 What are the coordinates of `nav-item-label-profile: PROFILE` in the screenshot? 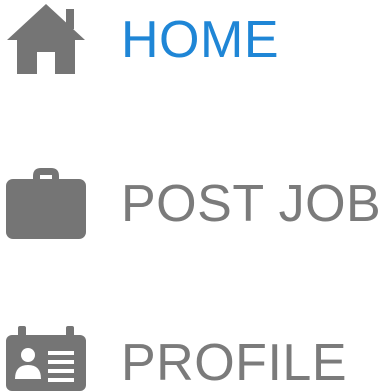 It's located at (234, 362).